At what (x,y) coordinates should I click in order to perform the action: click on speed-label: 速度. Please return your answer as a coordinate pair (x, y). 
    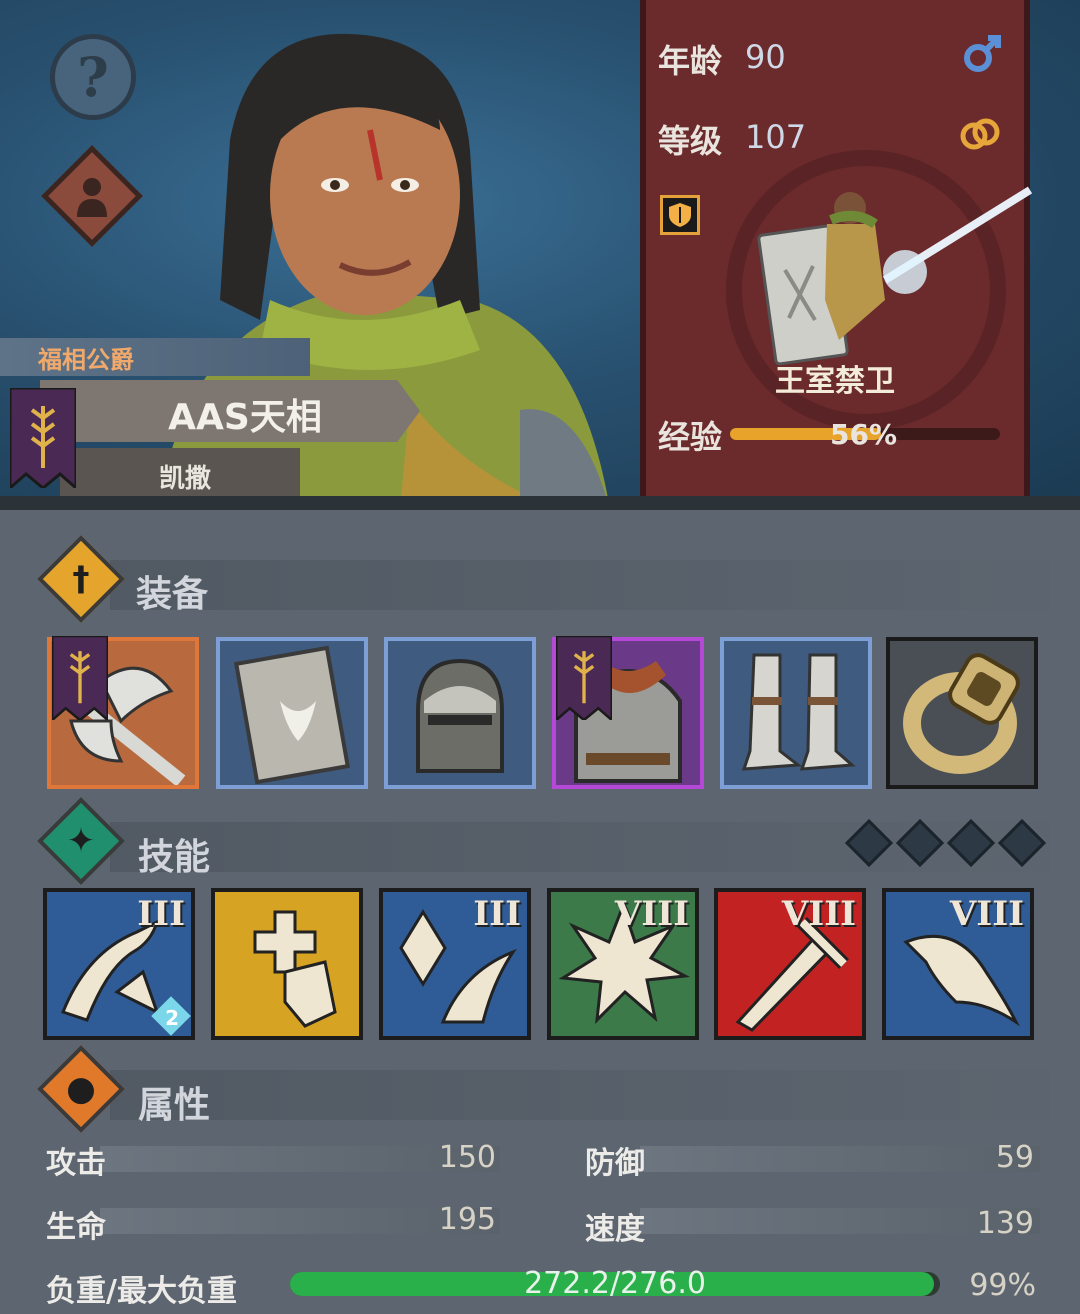
    Looking at the image, I should click on (615, 1229).